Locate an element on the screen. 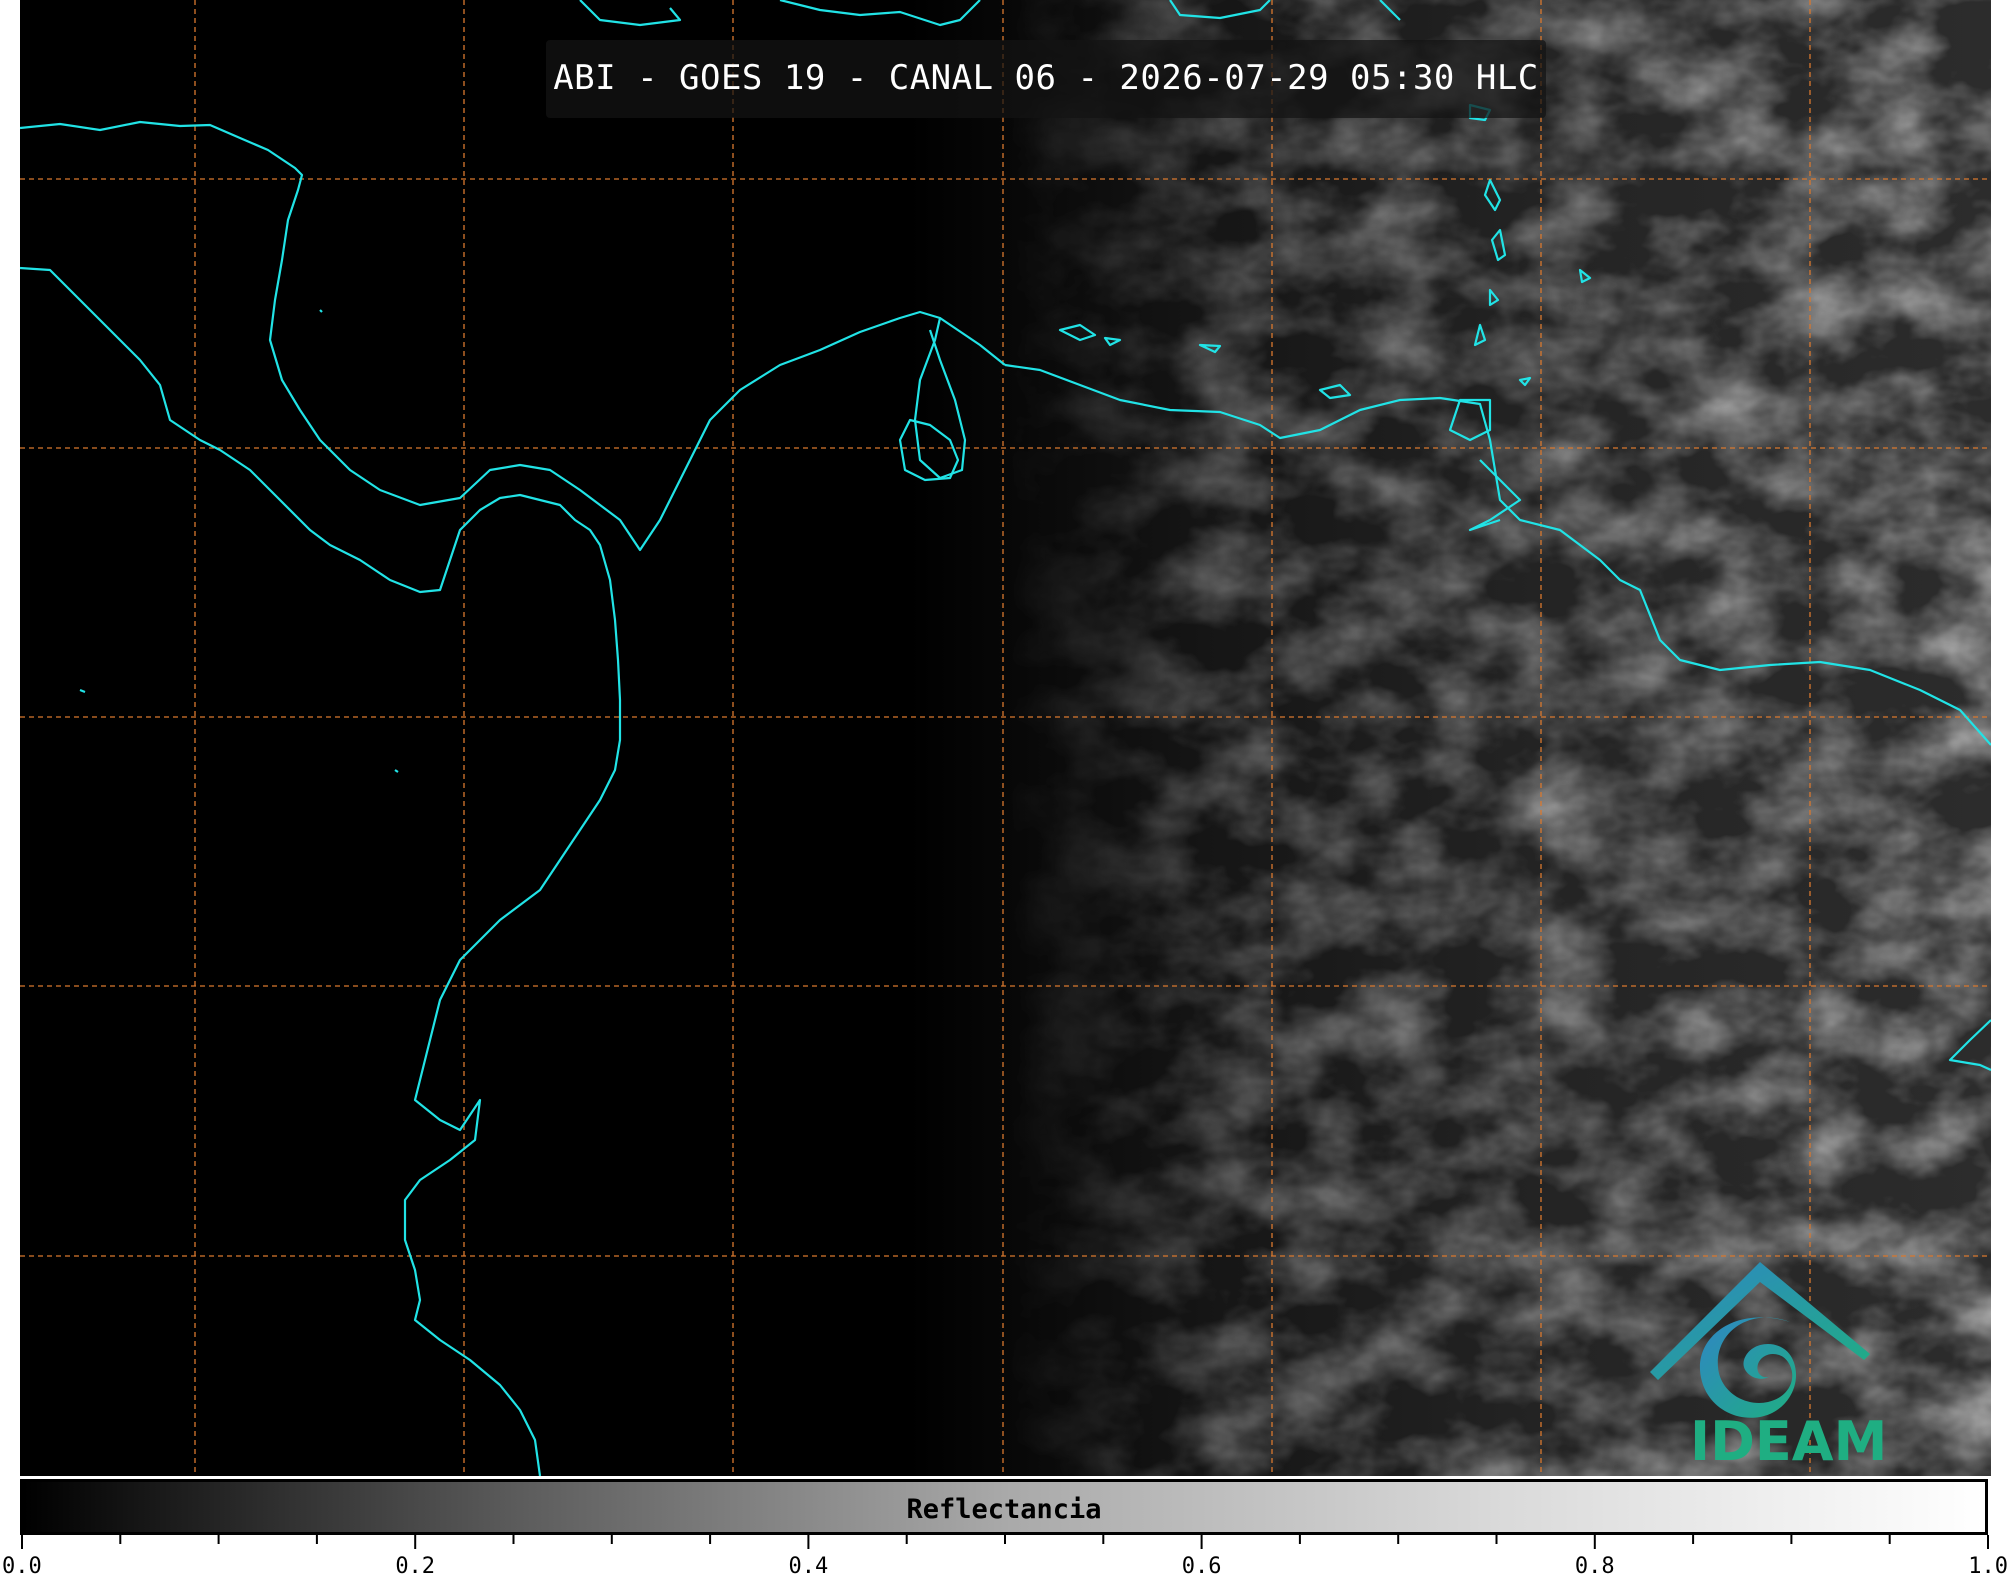  colorbar-tick-label: 0.4 is located at coordinates (809, 1565).